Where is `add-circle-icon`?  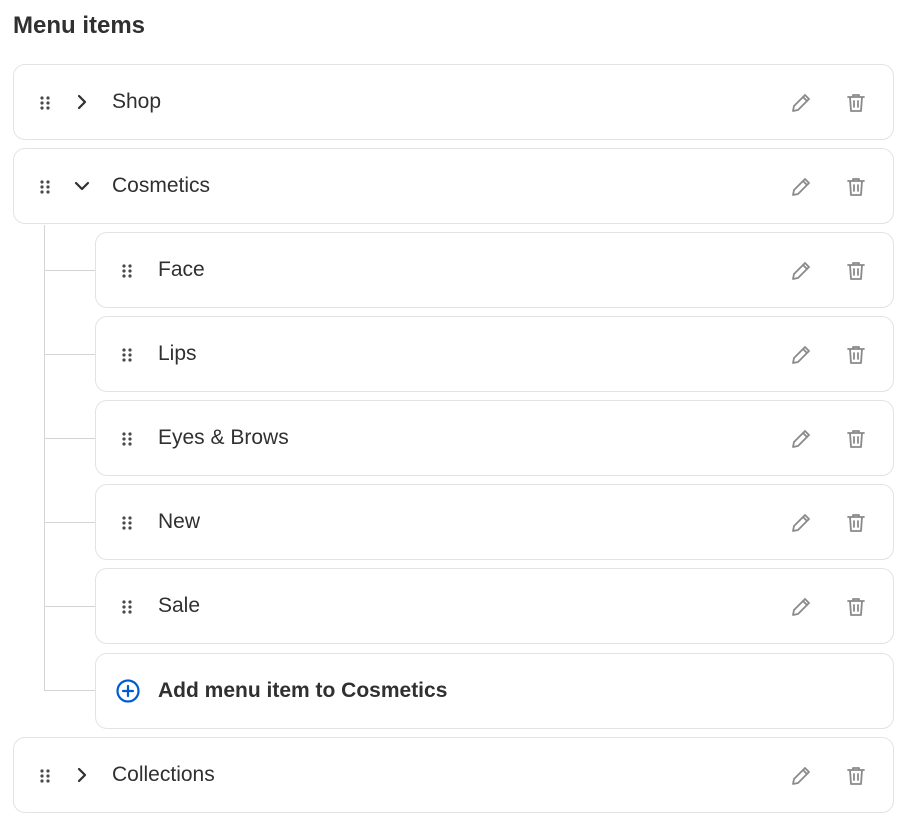 add-circle-icon is located at coordinates (128, 691).